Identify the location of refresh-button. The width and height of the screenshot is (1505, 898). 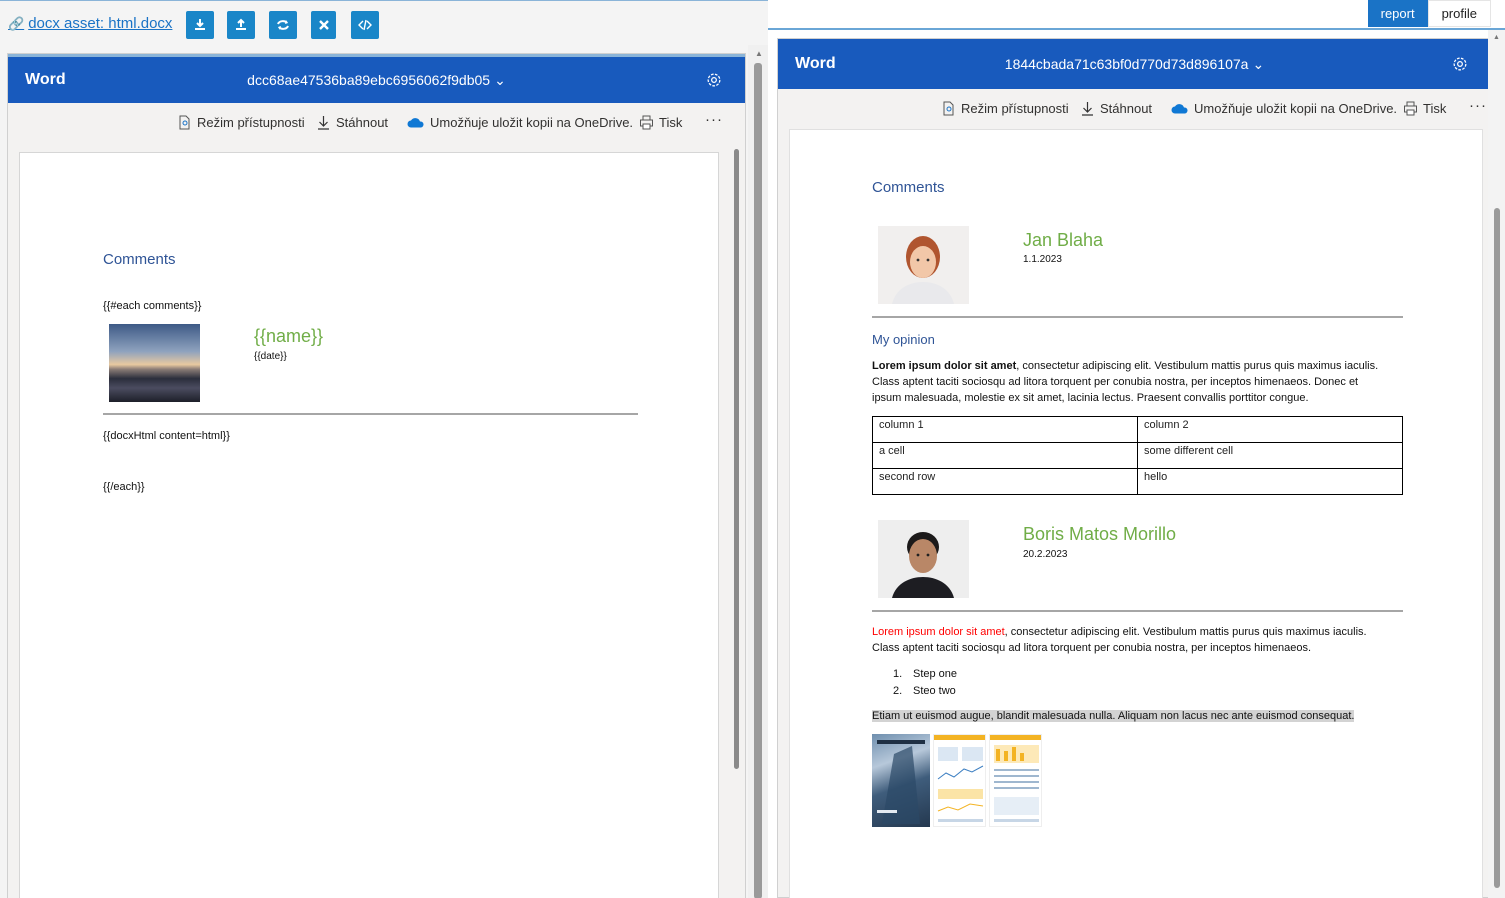
(283, 25).